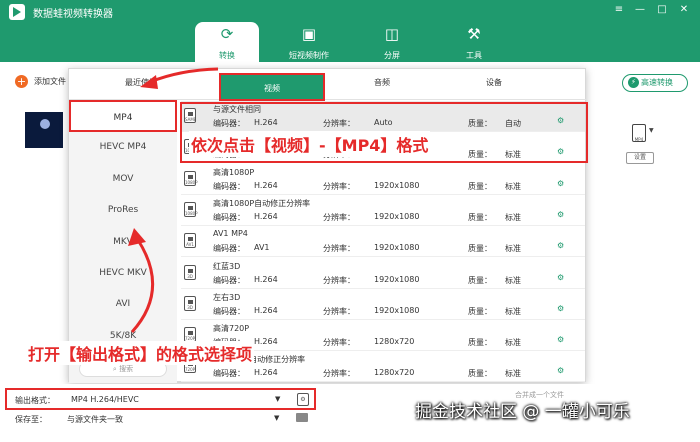 This screenshot has height=442, width=700. What do you see at coordinates (310, 144) in the screenshot?
I see `annotation-step1: 依次点击【视频】-【MP4】格式` at bounding box center [310, 144].